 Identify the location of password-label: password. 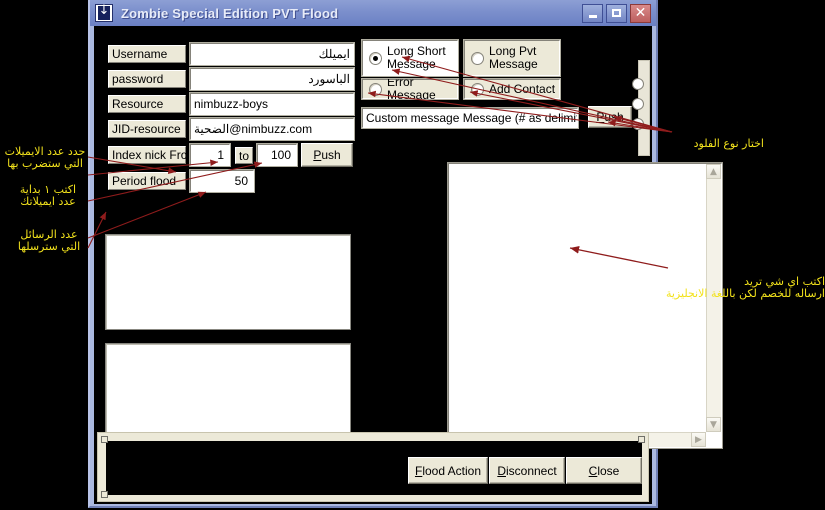
(147, 79).